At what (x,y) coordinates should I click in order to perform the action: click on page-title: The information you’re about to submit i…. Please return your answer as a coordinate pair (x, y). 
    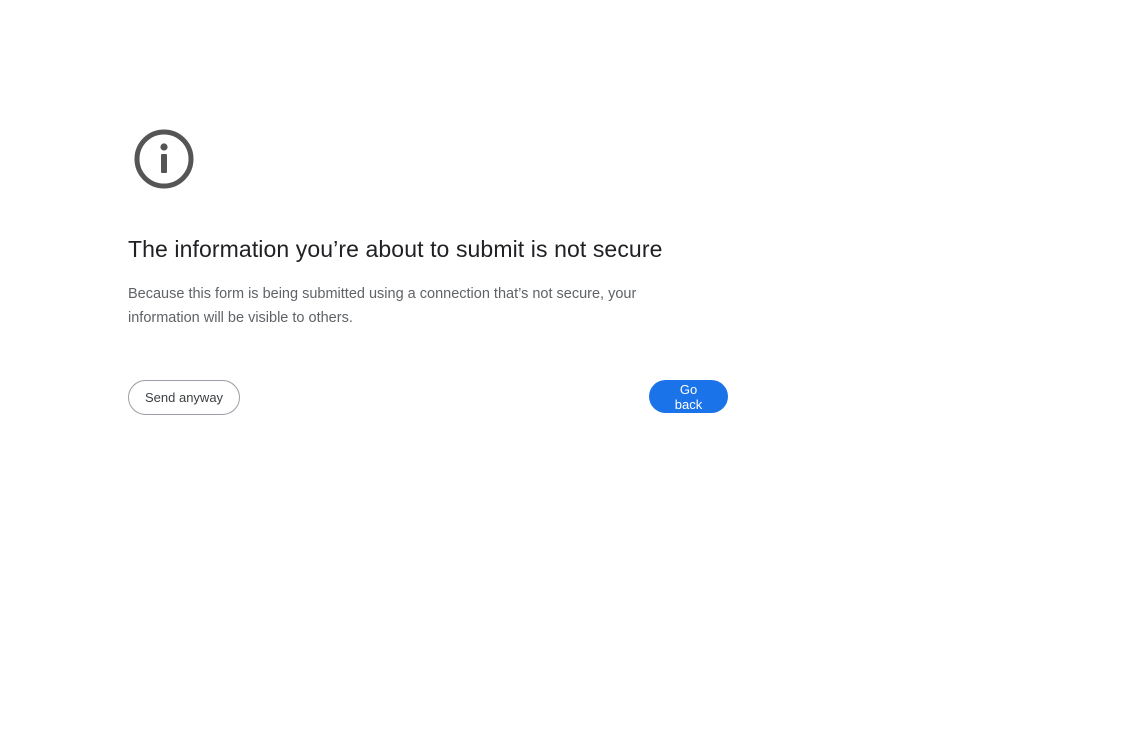
    Looking at the image, I should click on (395, 249).